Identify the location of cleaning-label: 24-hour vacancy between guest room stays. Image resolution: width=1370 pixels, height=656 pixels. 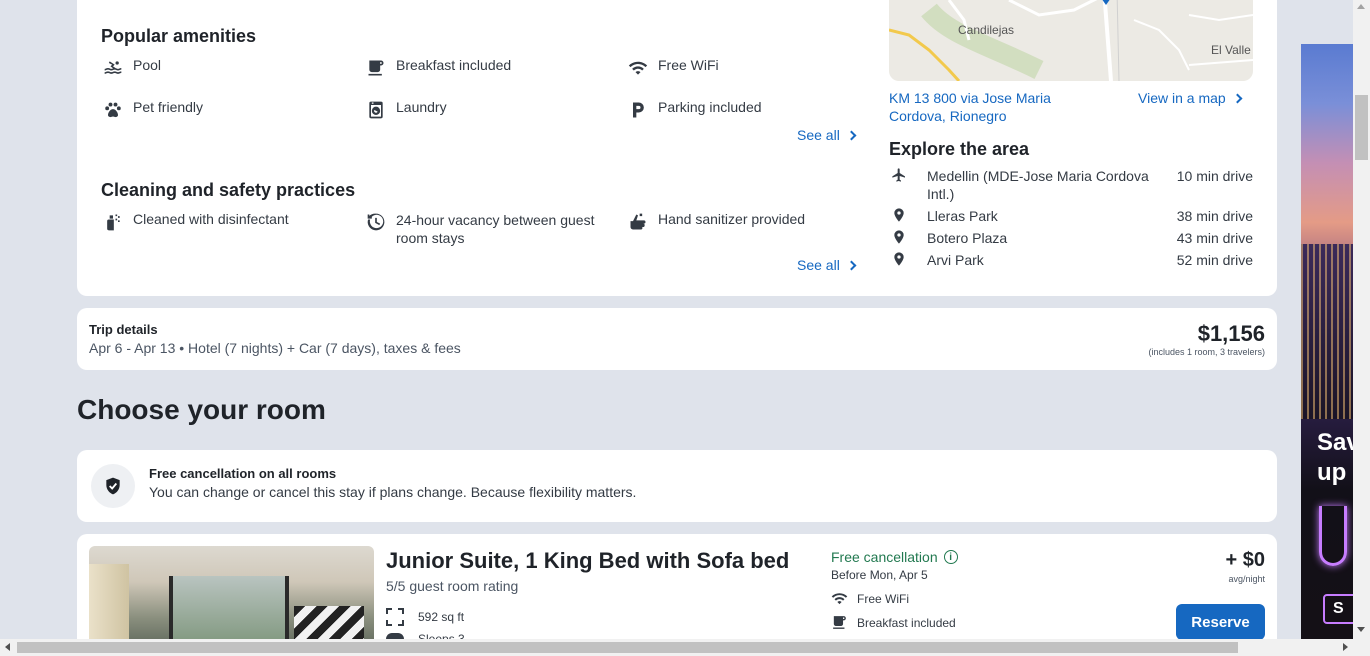
(495, 229).